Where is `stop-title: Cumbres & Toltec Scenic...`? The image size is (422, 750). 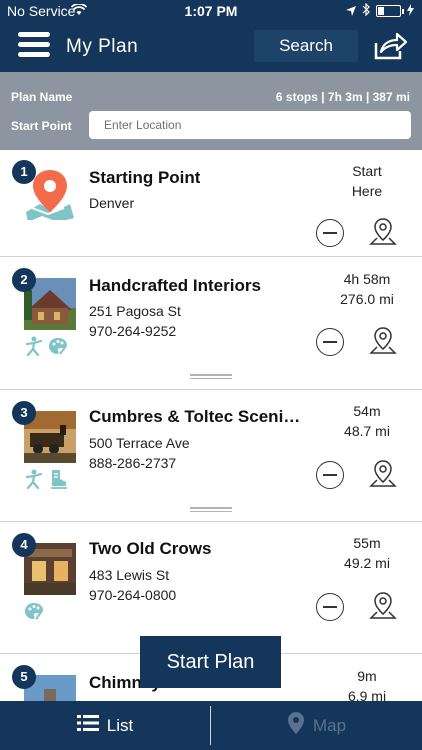 stop-title: Cumbres & Toltec Scenic... is located at coordinates (197, 416).